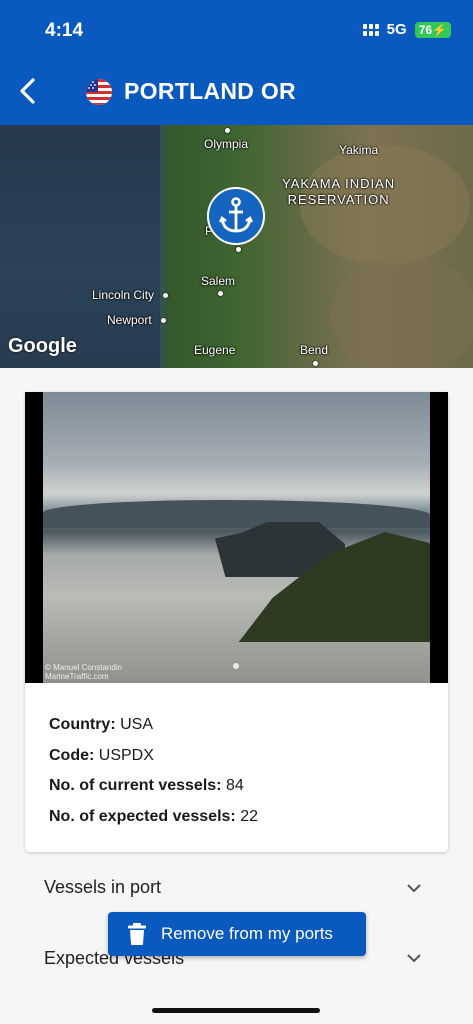 The height and width of the screenshot is (1024, 473). Describe the element at coordinates (77, 676) in the screenshot. I see `photo-credit-line2: MarineTraffic.com` at that location.